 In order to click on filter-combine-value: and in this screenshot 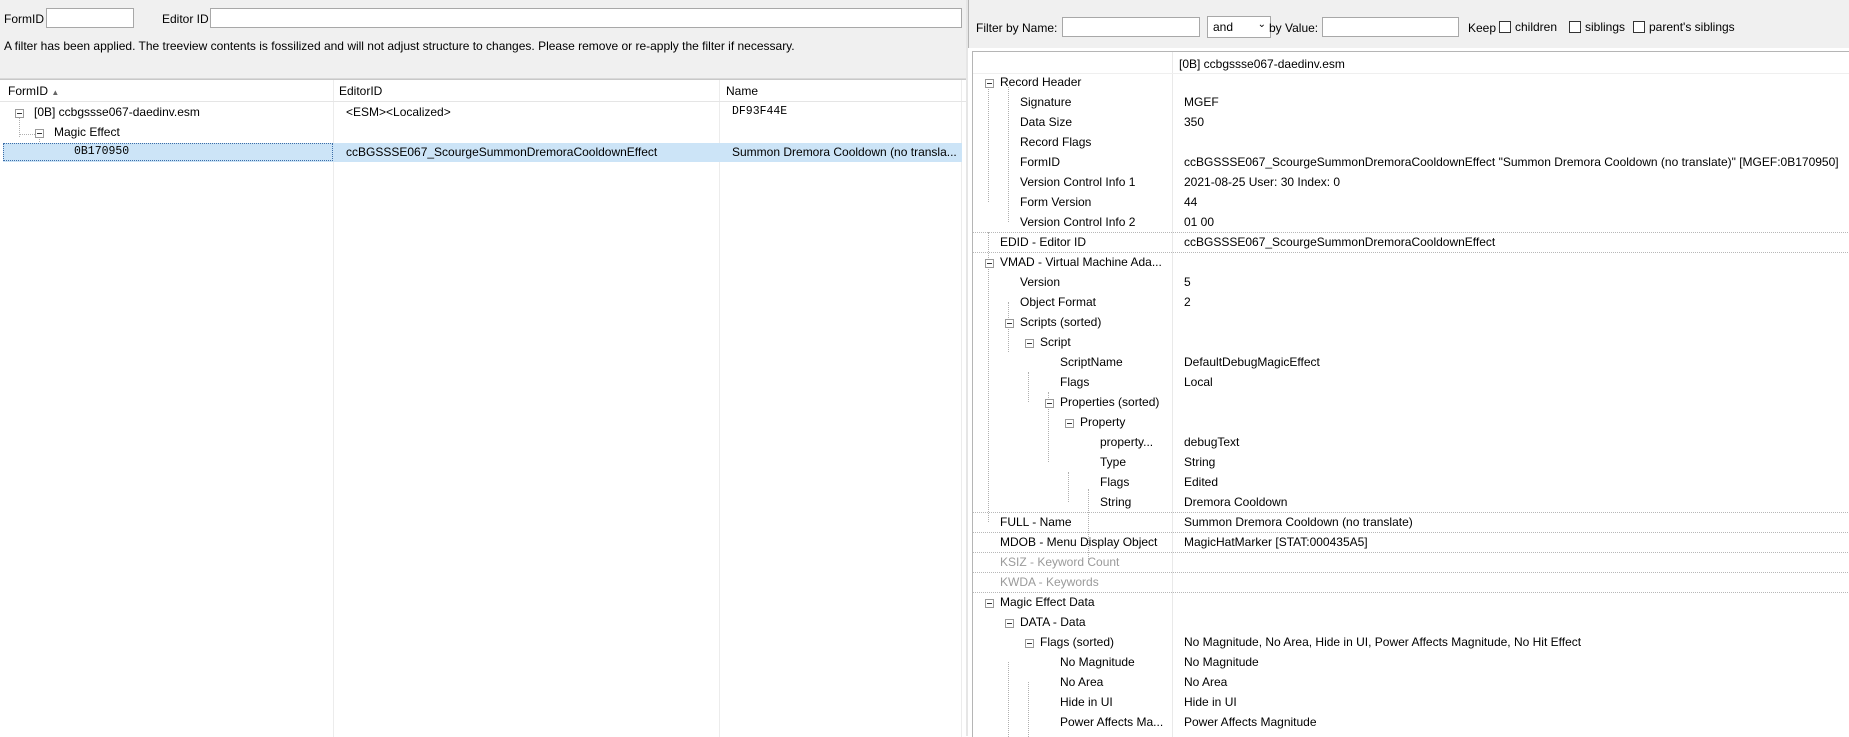, I will do `click(1223, 27)`.